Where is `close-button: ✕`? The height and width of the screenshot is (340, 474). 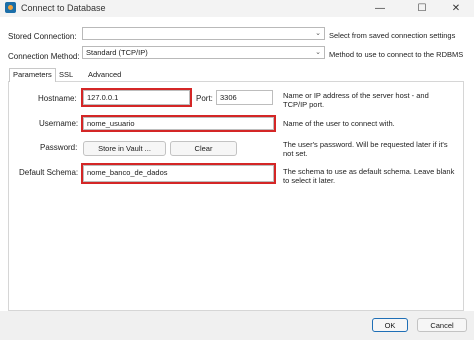
close-button: ✕ is located at coordinates (456, 8).